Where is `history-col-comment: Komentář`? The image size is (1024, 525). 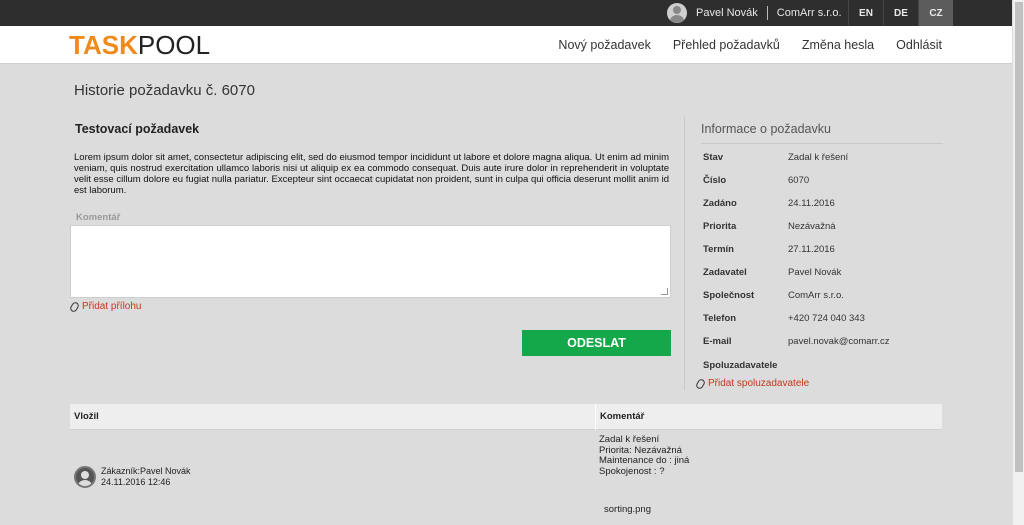 history-col-comment: Komentář is located at coordinates (622, 416).